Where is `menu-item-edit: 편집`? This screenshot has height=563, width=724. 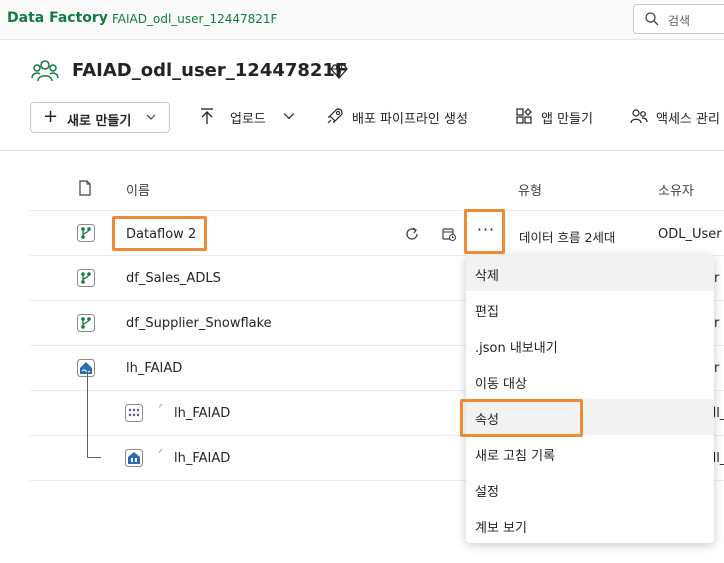 menu-item-edit: 편집 is located at coordinates (590, 309).